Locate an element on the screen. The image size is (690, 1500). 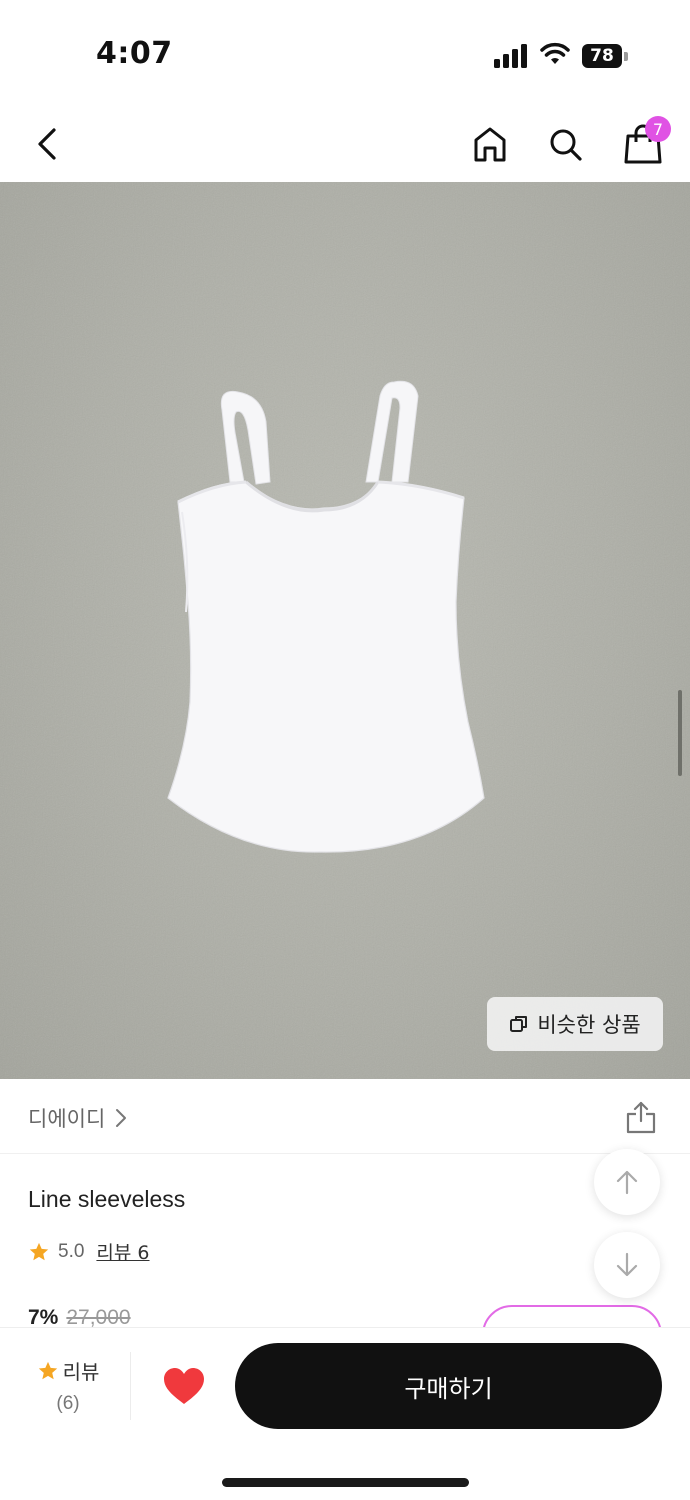
battery-level: 78 is located at coordinates (602, 56).